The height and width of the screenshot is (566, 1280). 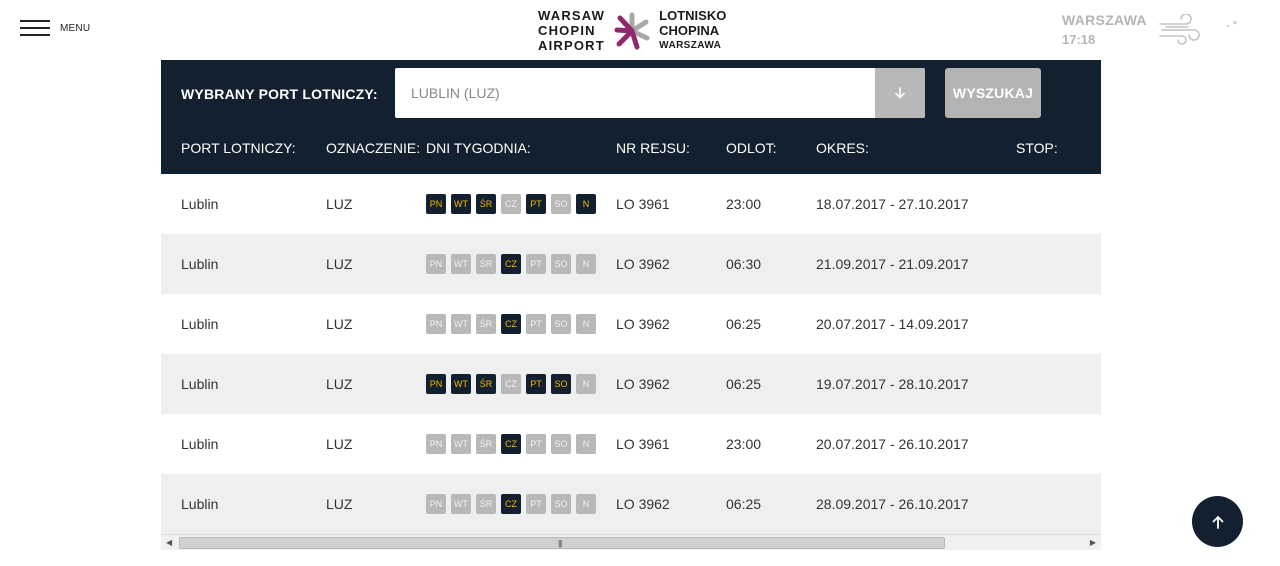 What do you see at coordinates (892, 204) in the screenshot?
I see `cell-period: 18.07.2017 - 27.10.2017` at bounding box center [892, 204].